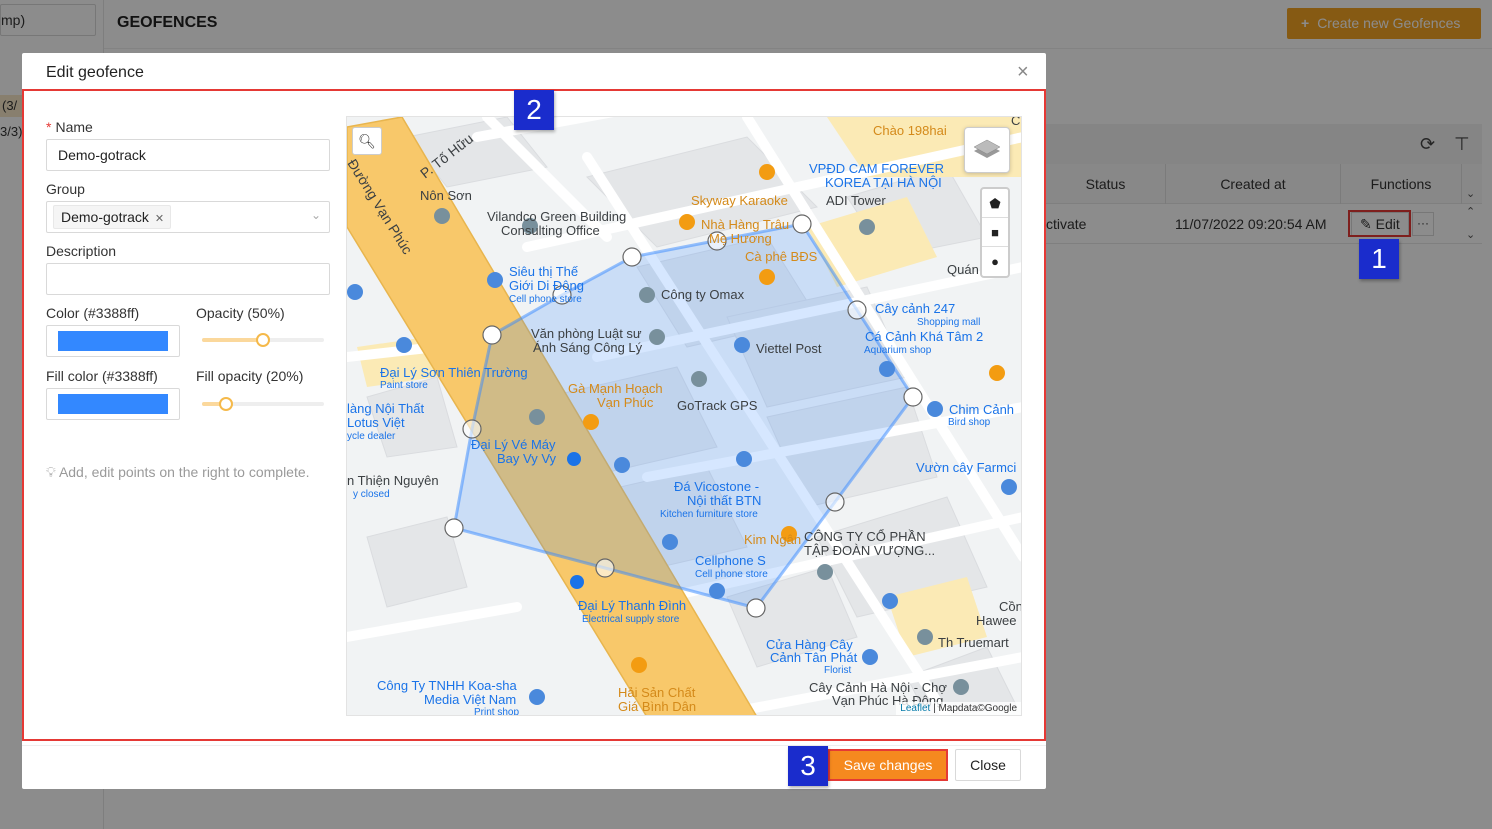  Describe the element at coordinates (527, 458) in the screenshot. I see `map-label: Bay Vy Vy` at that location.